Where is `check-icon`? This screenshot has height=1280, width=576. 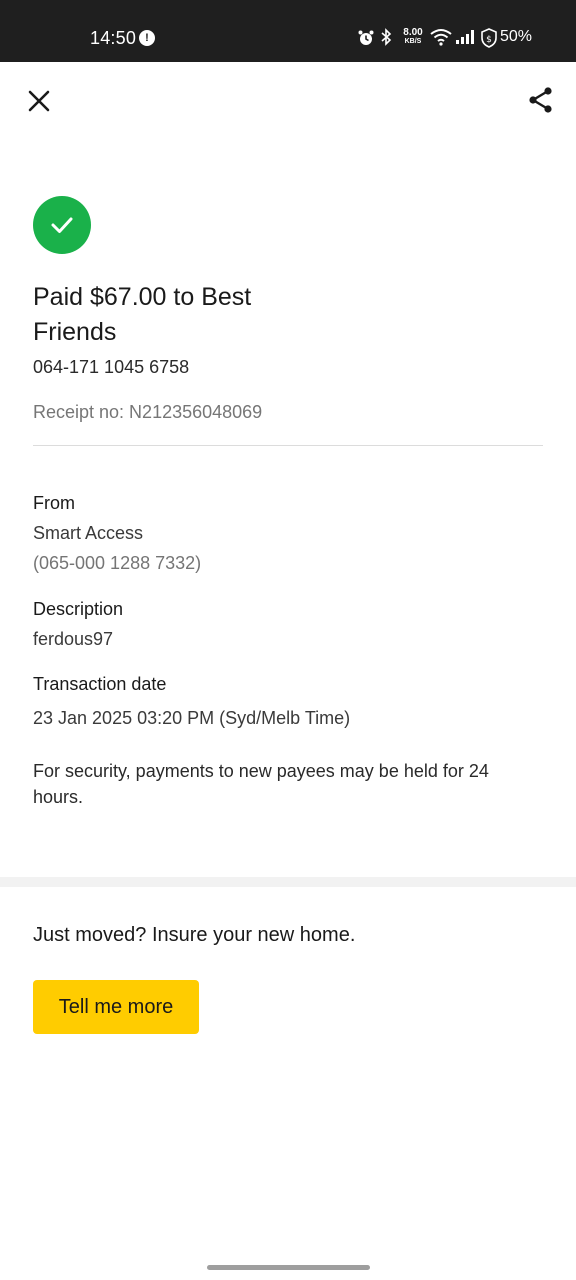
check-icon is located at coordinates (62, 225).